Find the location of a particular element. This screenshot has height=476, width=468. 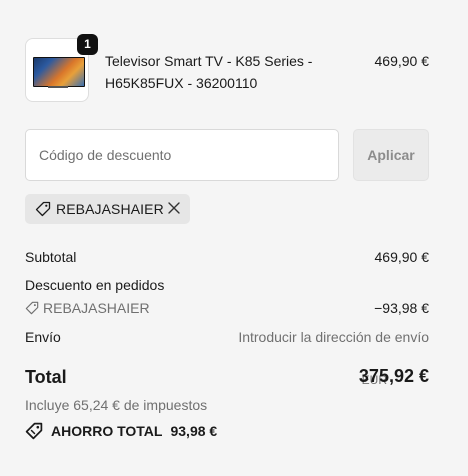

total-value: 375,92 € is located at coordinates (393, 376).